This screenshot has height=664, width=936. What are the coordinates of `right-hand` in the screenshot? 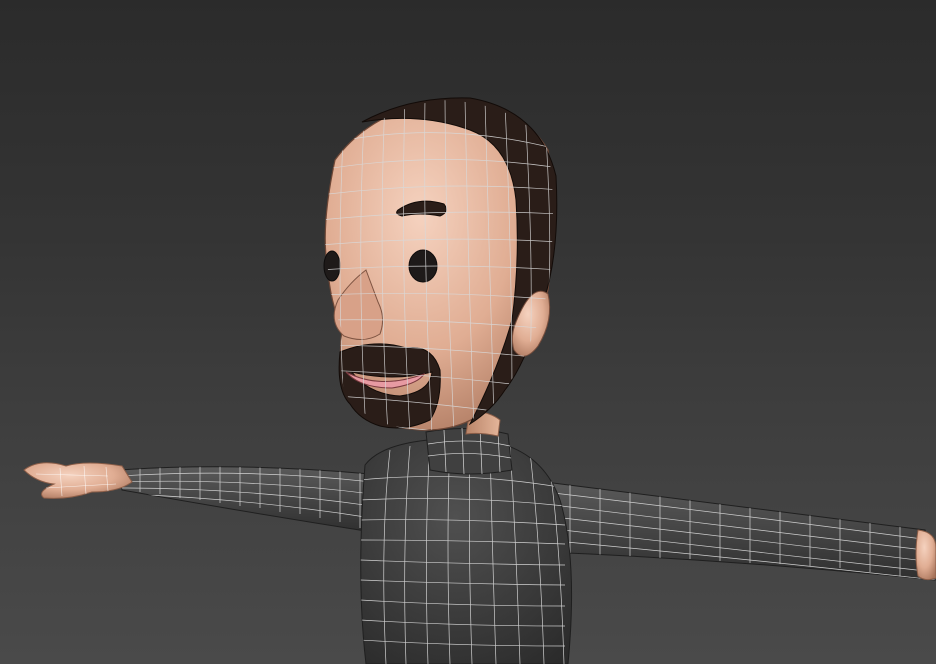 It's located at (925, 555).